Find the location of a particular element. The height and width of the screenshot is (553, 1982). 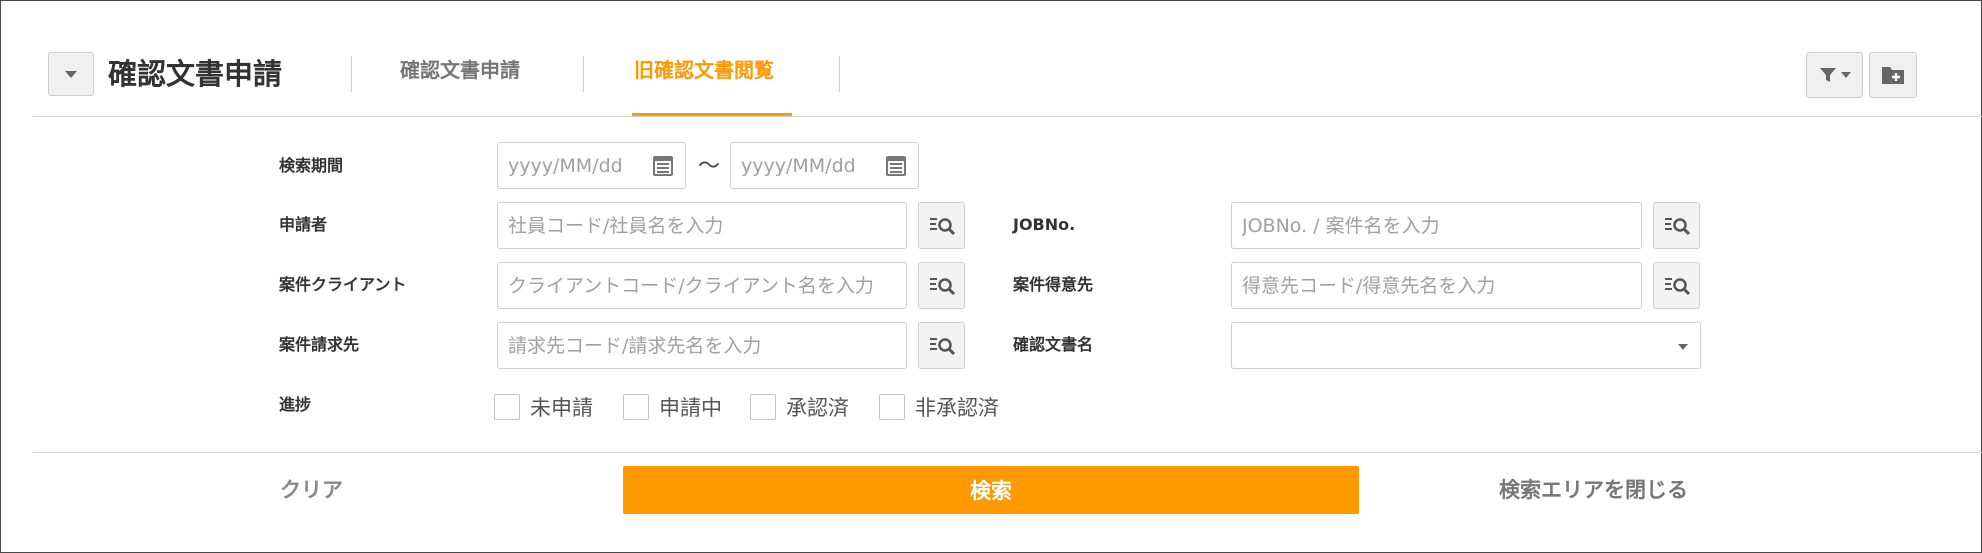

billing-lookup-button is located at coordinates (941, 345).